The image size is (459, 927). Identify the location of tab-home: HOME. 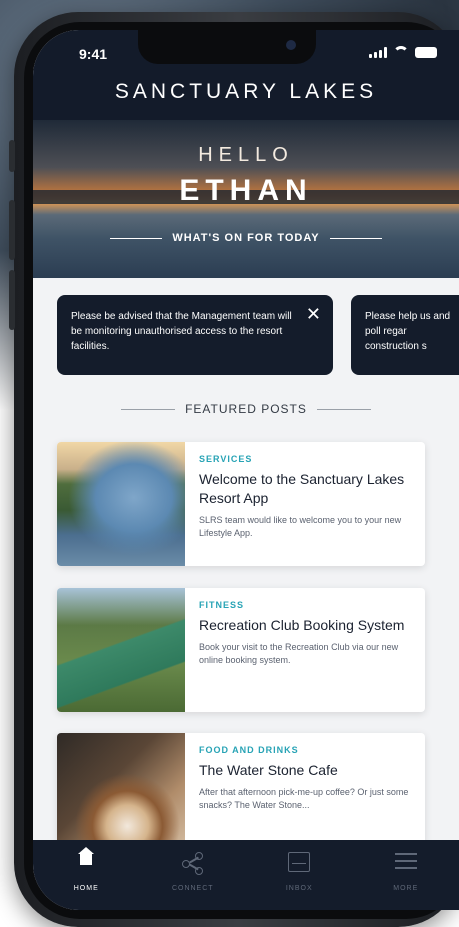
(86, 875).